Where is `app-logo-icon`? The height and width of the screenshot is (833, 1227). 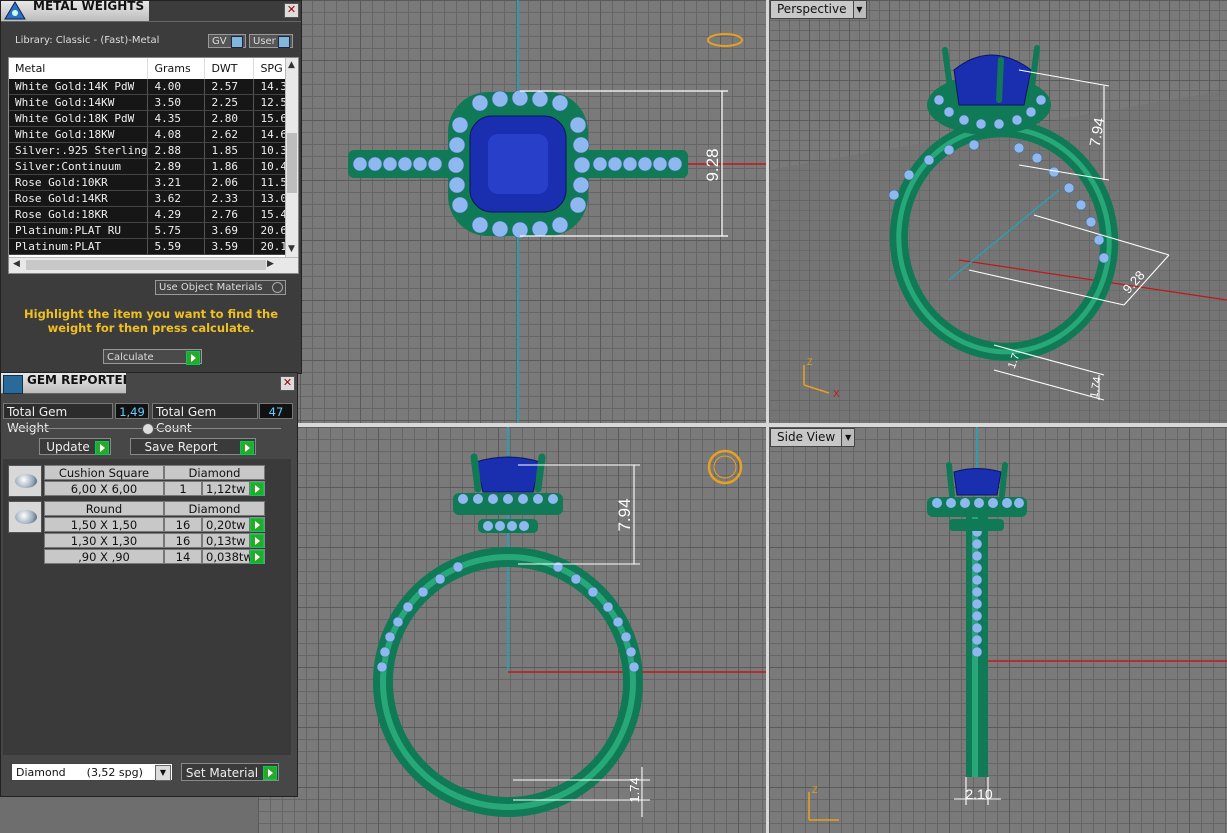 app-logo-icon is located at coordinates (15, 11).